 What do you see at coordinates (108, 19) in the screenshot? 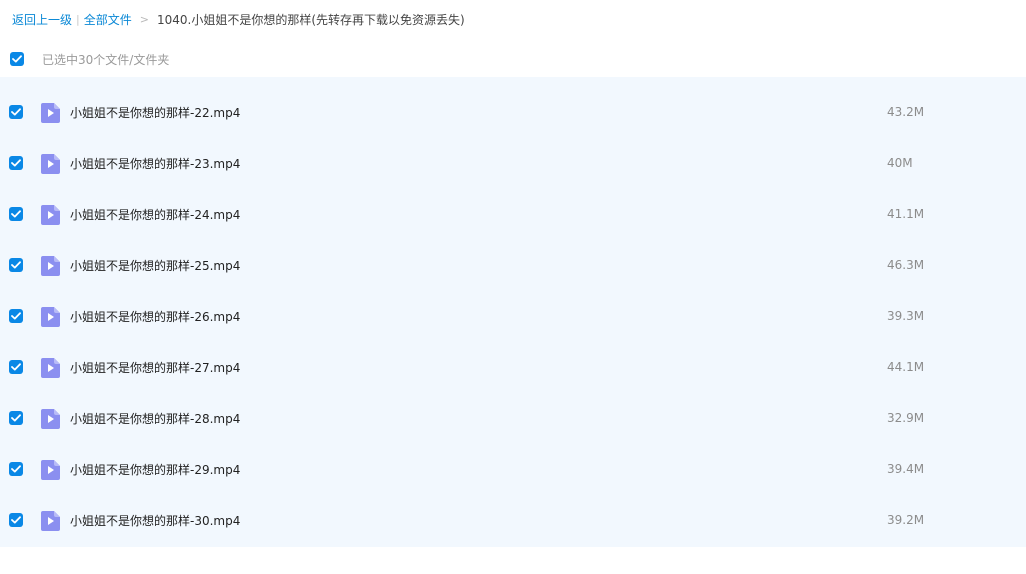
I see `all-files-link: 全部文件` at bounding box center [108, 19].